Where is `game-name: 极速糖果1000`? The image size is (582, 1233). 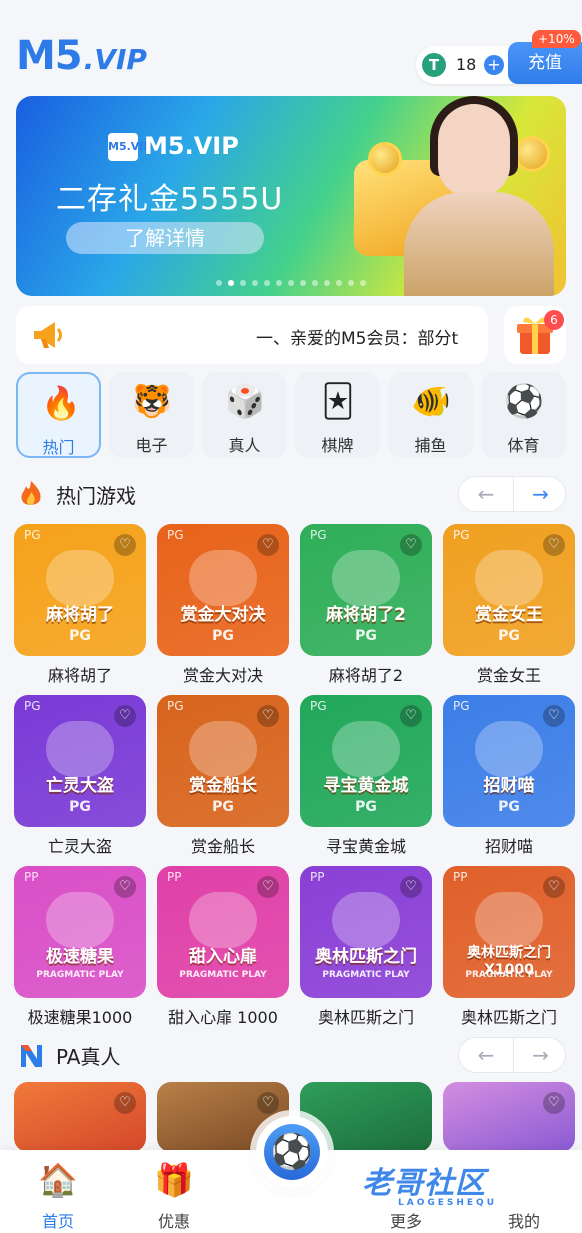 game-name: 极速糖果1000 is located at coordinates (80, 1016).